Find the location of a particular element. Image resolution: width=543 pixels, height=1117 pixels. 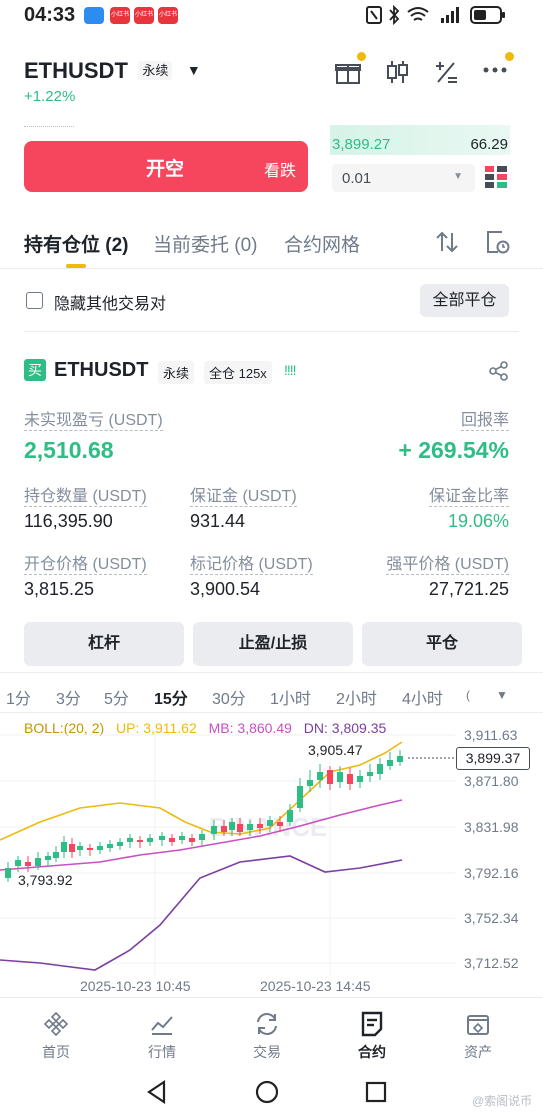

nav-futures-label: 合约 is located at coordinates (372, 1052).